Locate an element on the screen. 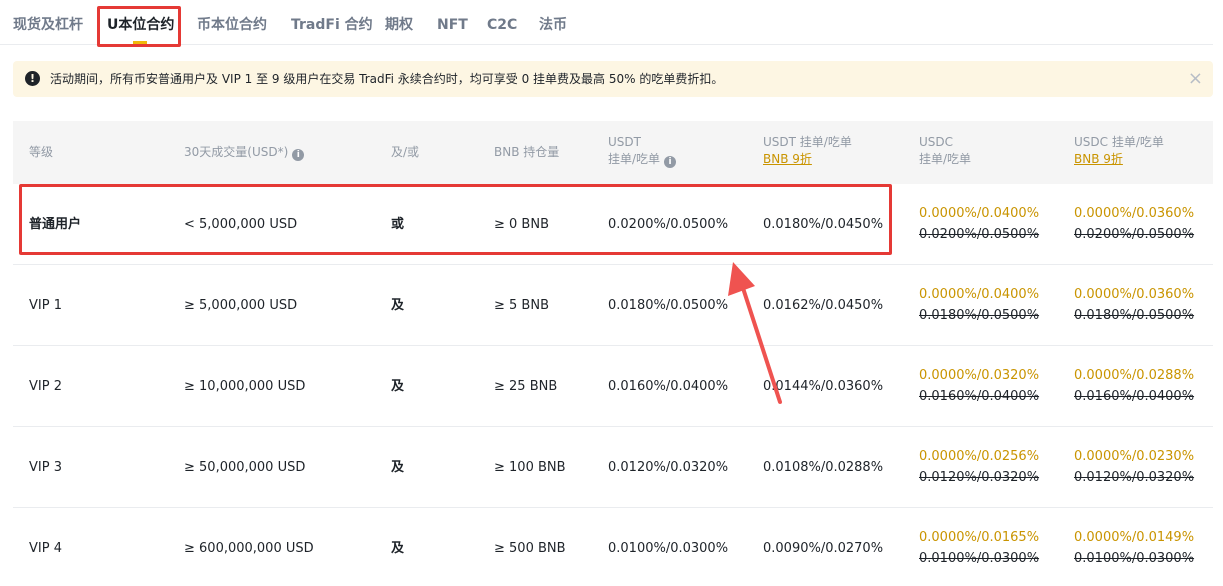 The width and height of the screenshot is (1223, 586). cell-bnb: ≥ 100 BNB is located at coordinates (530, 467).